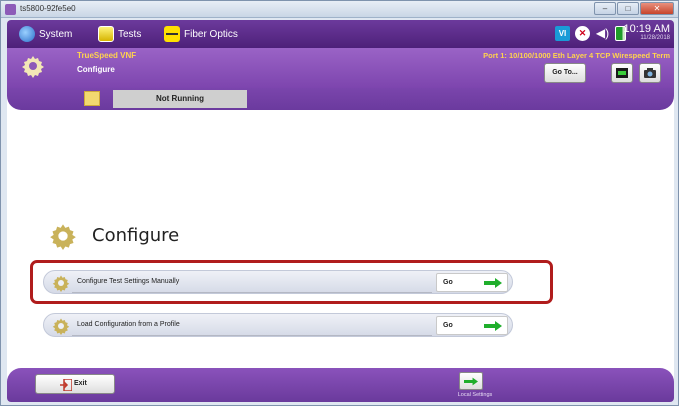  What do you see at coordinates (92, 98) in the screenshot?
I see `start-stop-button` at bounding box center [92, 98].